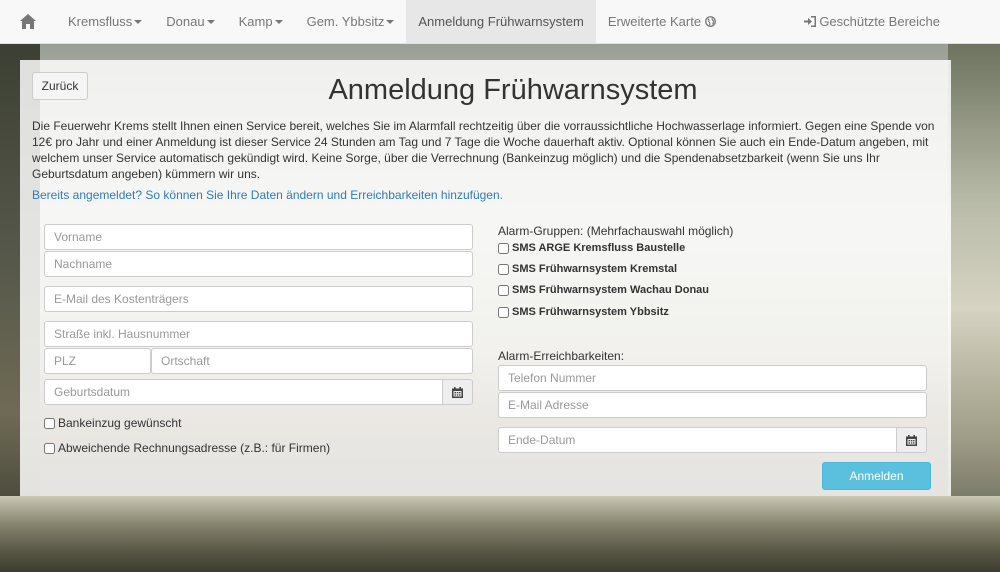 This screenshot has height=572, width=1000. Describe the element at coordinates (599, 248) in the screenshot. I see `group-label: SMS ARGE Kremsfluss Baustelle` at that location.